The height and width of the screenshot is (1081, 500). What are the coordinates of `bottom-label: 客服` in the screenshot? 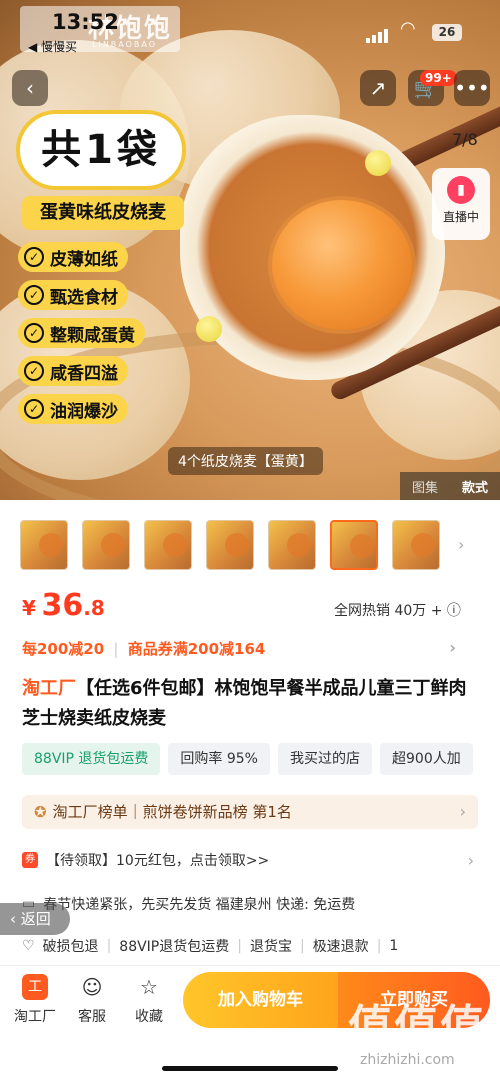 It's located at (92, 1017).